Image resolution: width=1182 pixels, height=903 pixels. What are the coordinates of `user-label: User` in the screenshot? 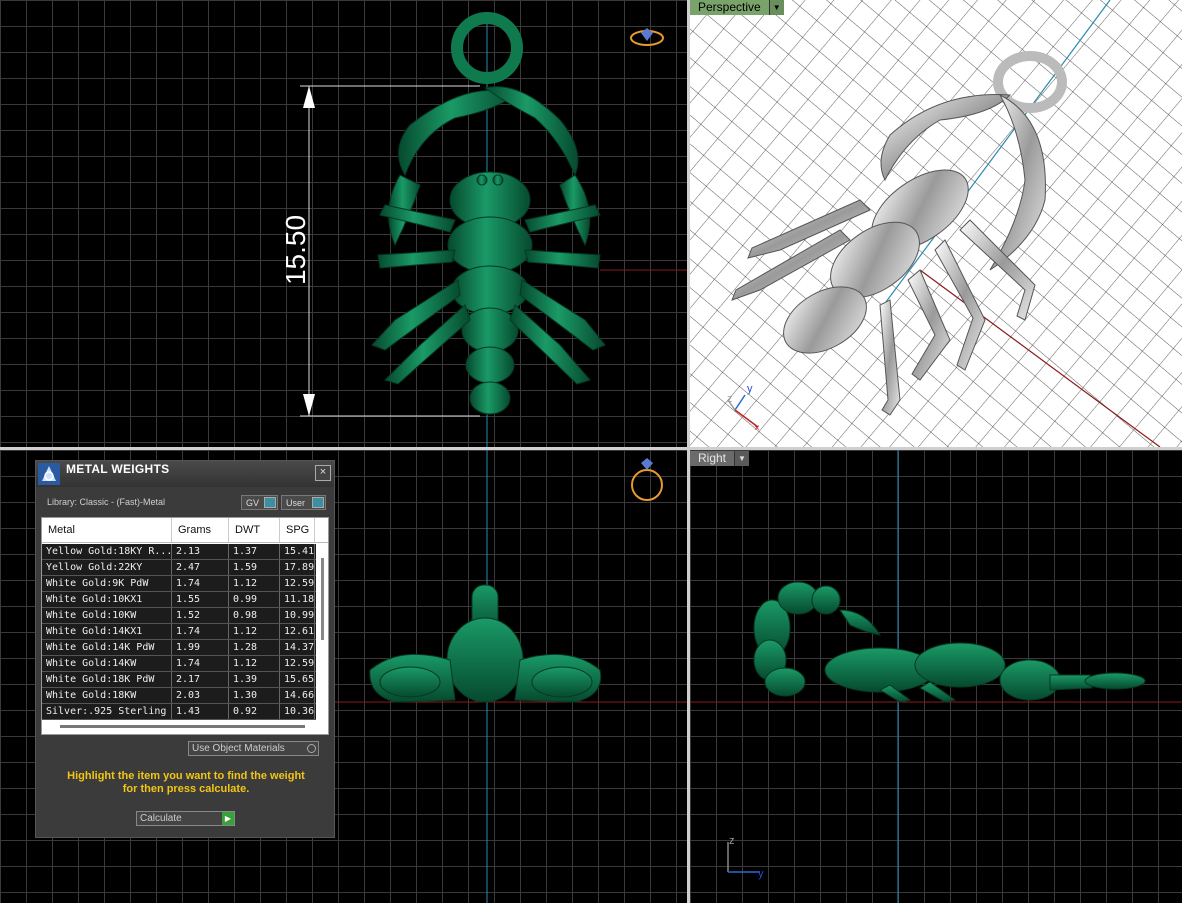 It's located at (296, 502).